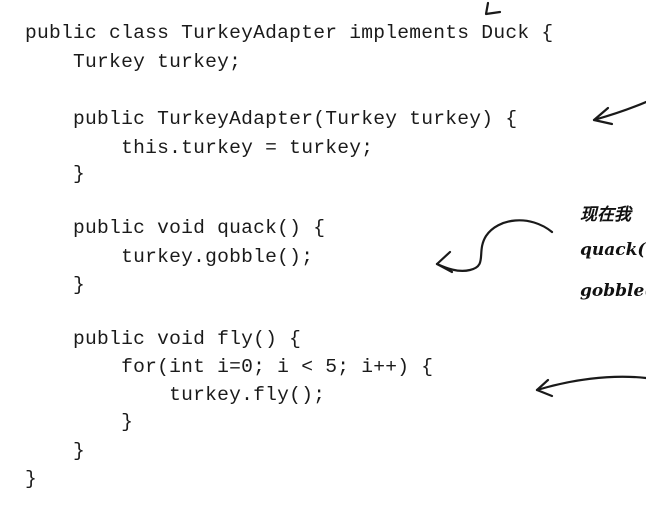 This screenshot has height=511, width=646. What do you see at coordinates (494, 245) in the screenshot?
I see `quack-arrow-icon` at bounding box center [494, 245].